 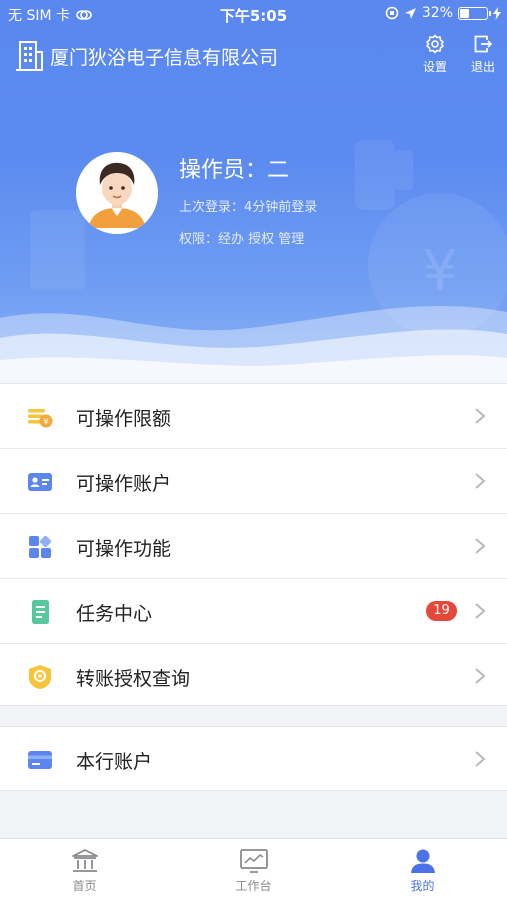 I want to click on grid-apps-icon, so click(x=40, y=546).